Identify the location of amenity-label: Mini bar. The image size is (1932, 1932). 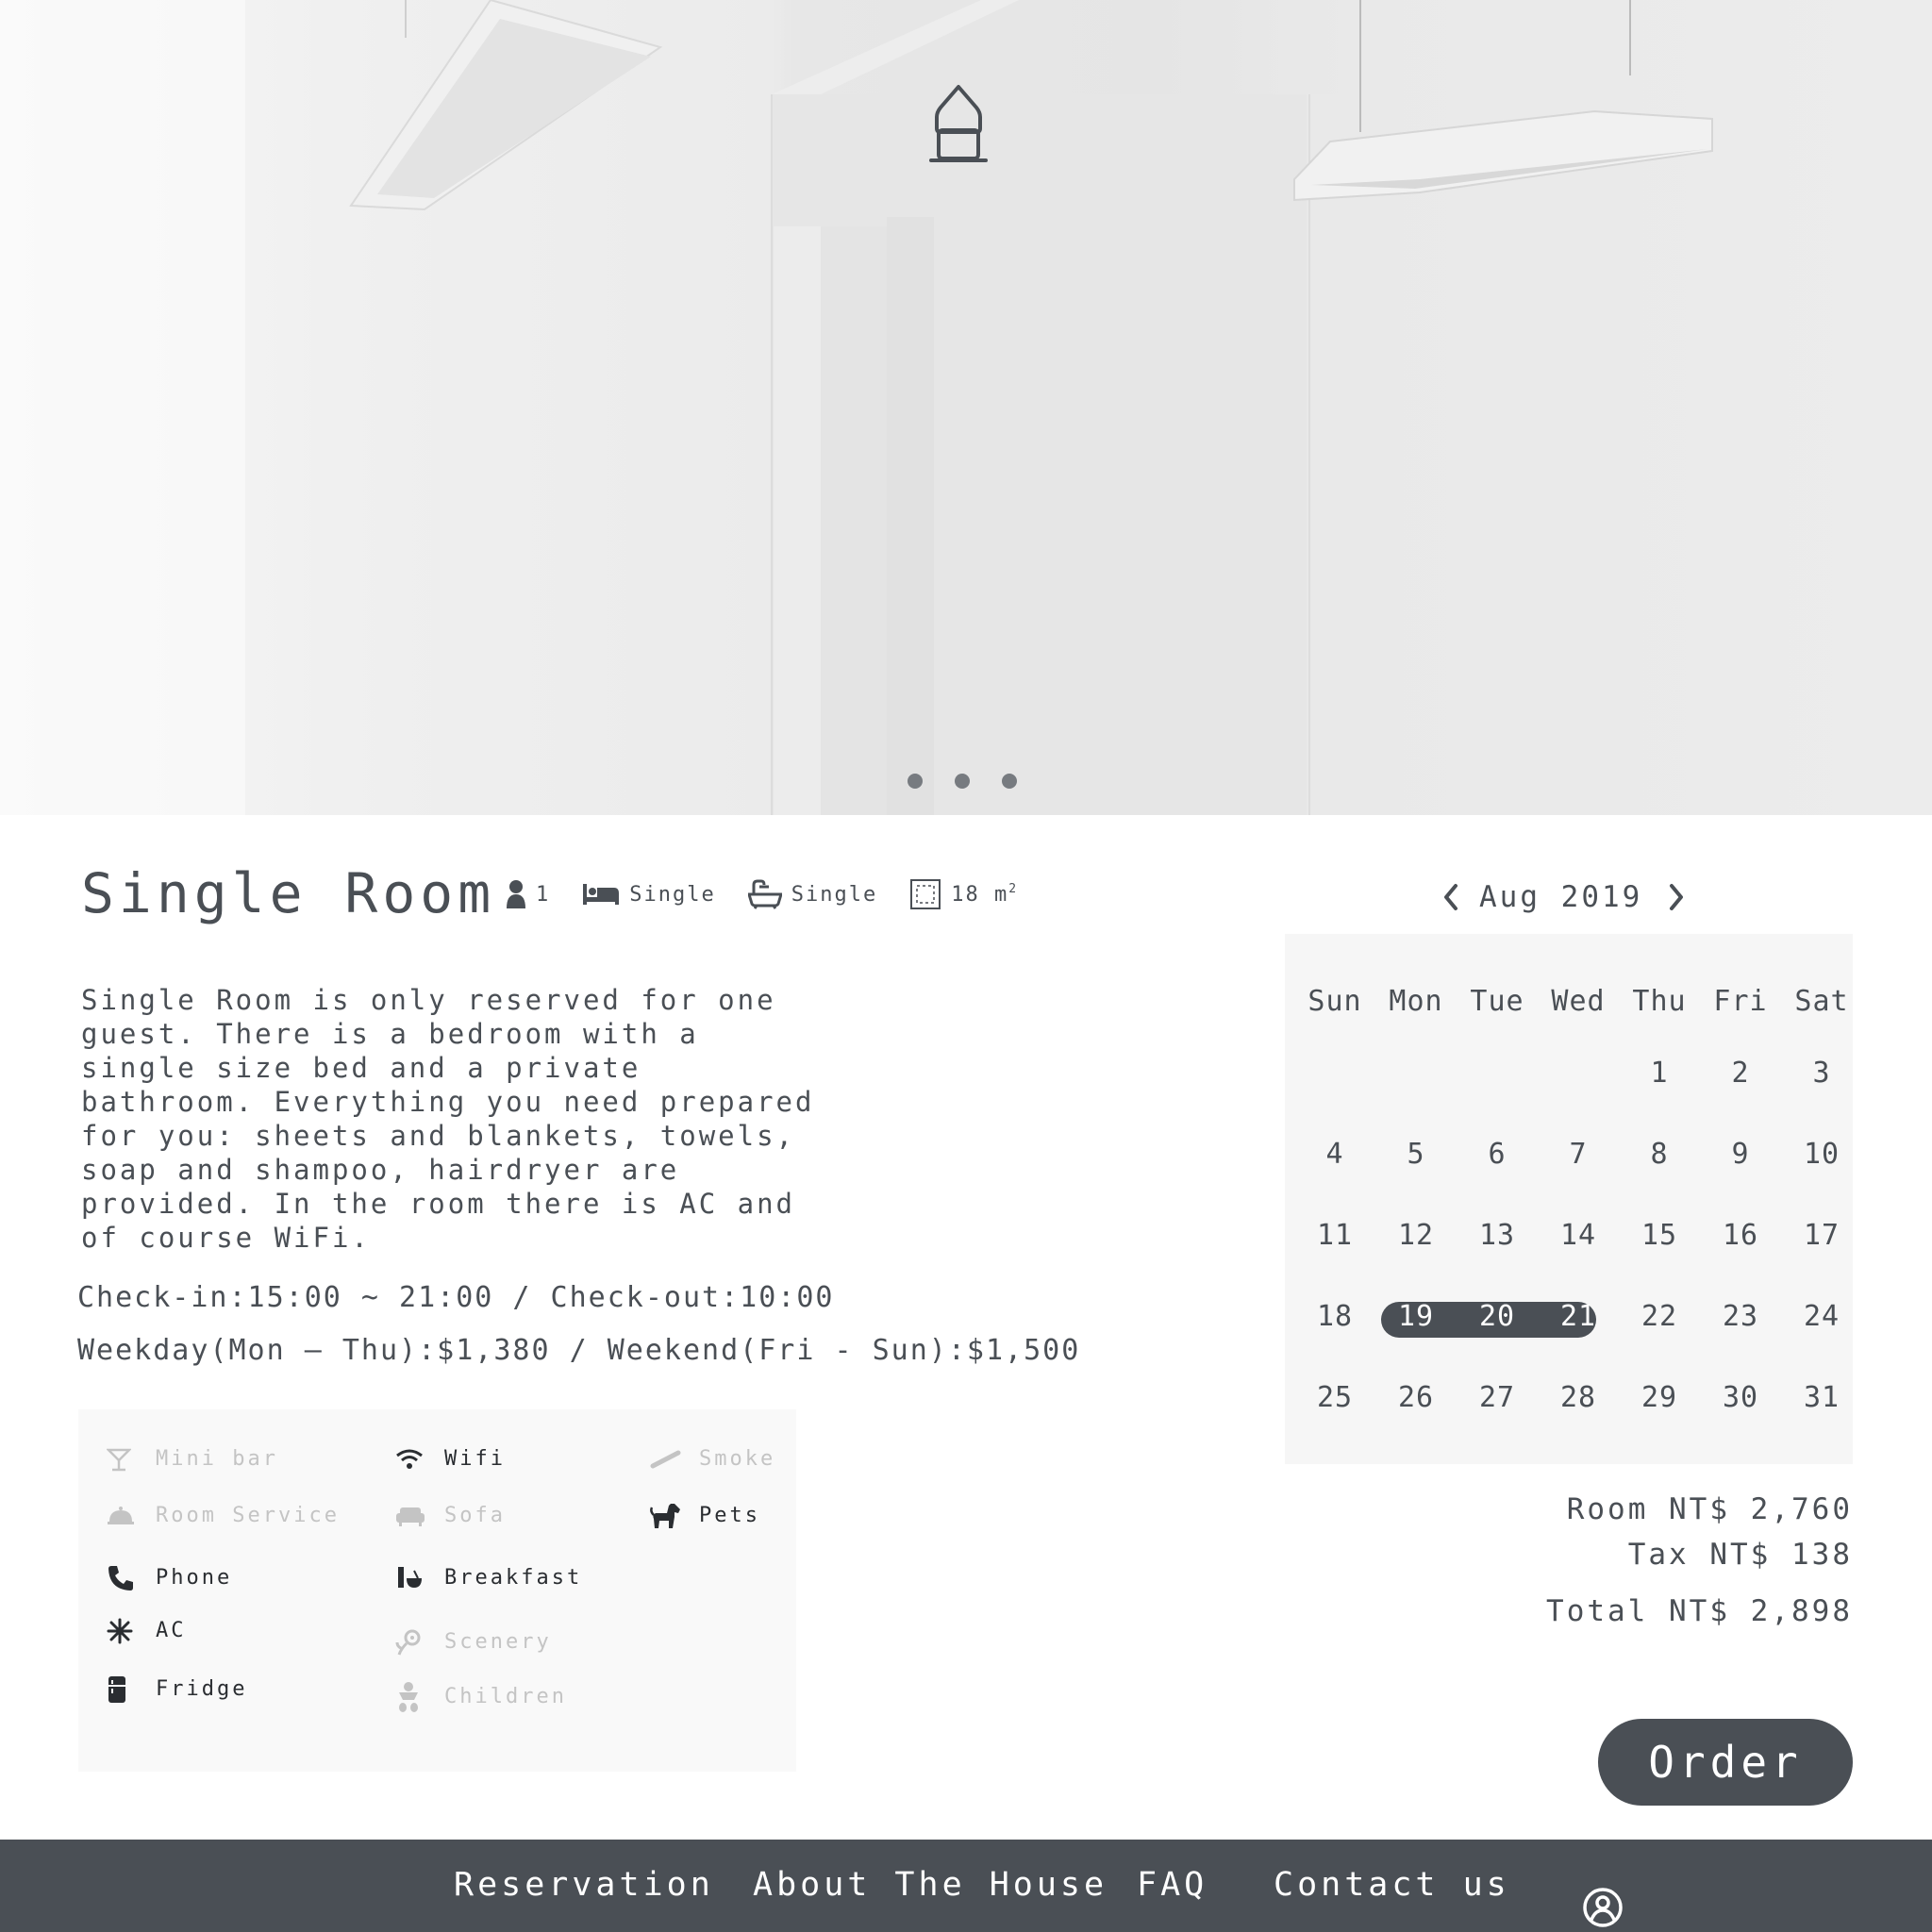
(217, 1459).